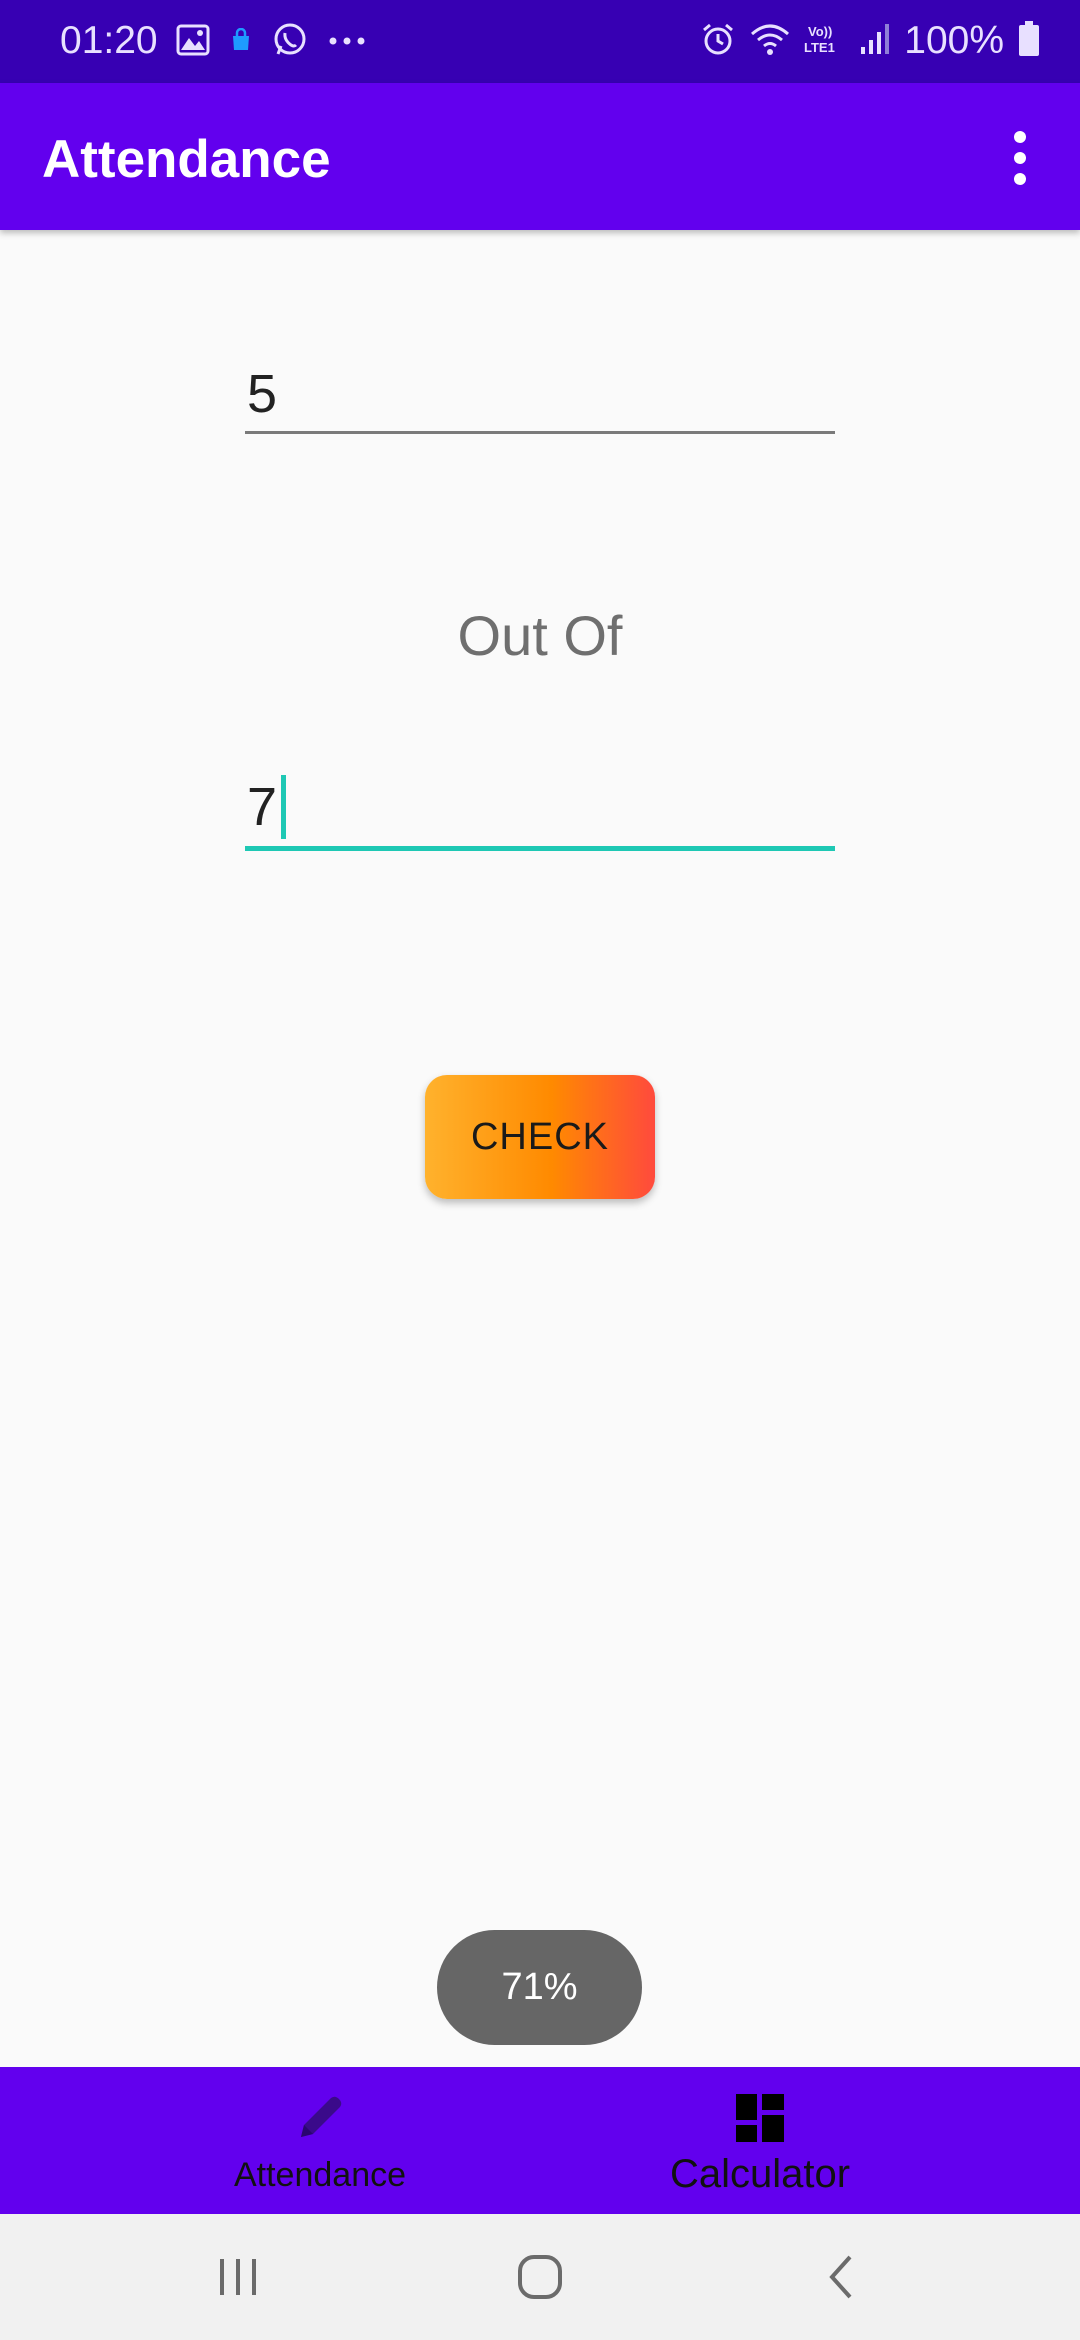  Describe the element at coordinates (238, 2277) in the screenshot. I see `recents-icon` at that location.